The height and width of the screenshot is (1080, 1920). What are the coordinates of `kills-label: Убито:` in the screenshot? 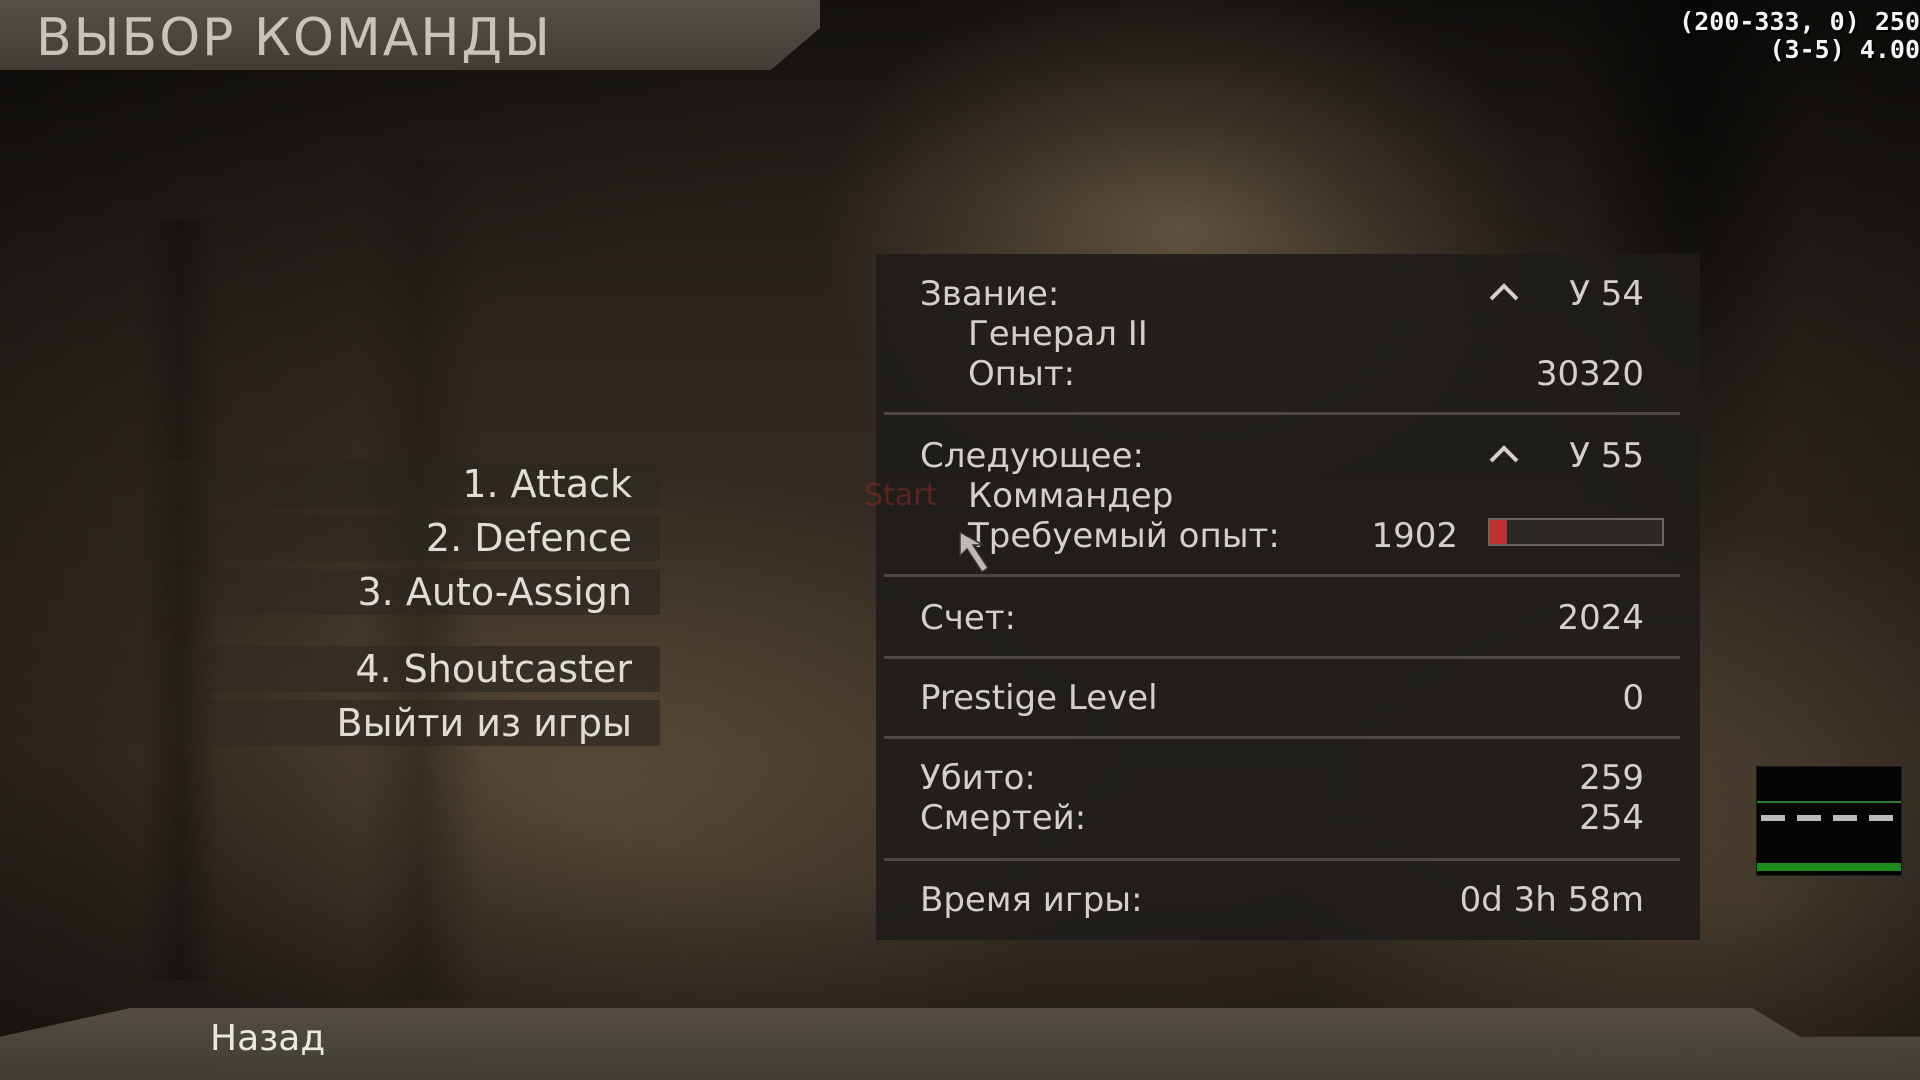 It's located at (978, 778).